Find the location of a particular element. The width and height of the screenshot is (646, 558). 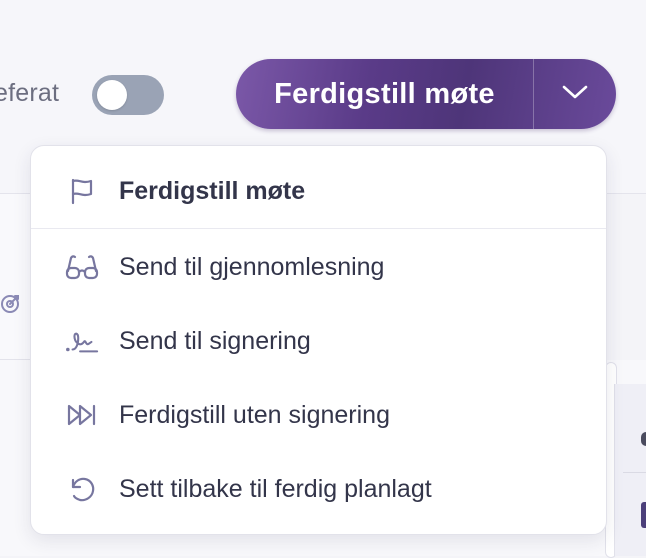

flag-icon is located at coordinates (82, 191).